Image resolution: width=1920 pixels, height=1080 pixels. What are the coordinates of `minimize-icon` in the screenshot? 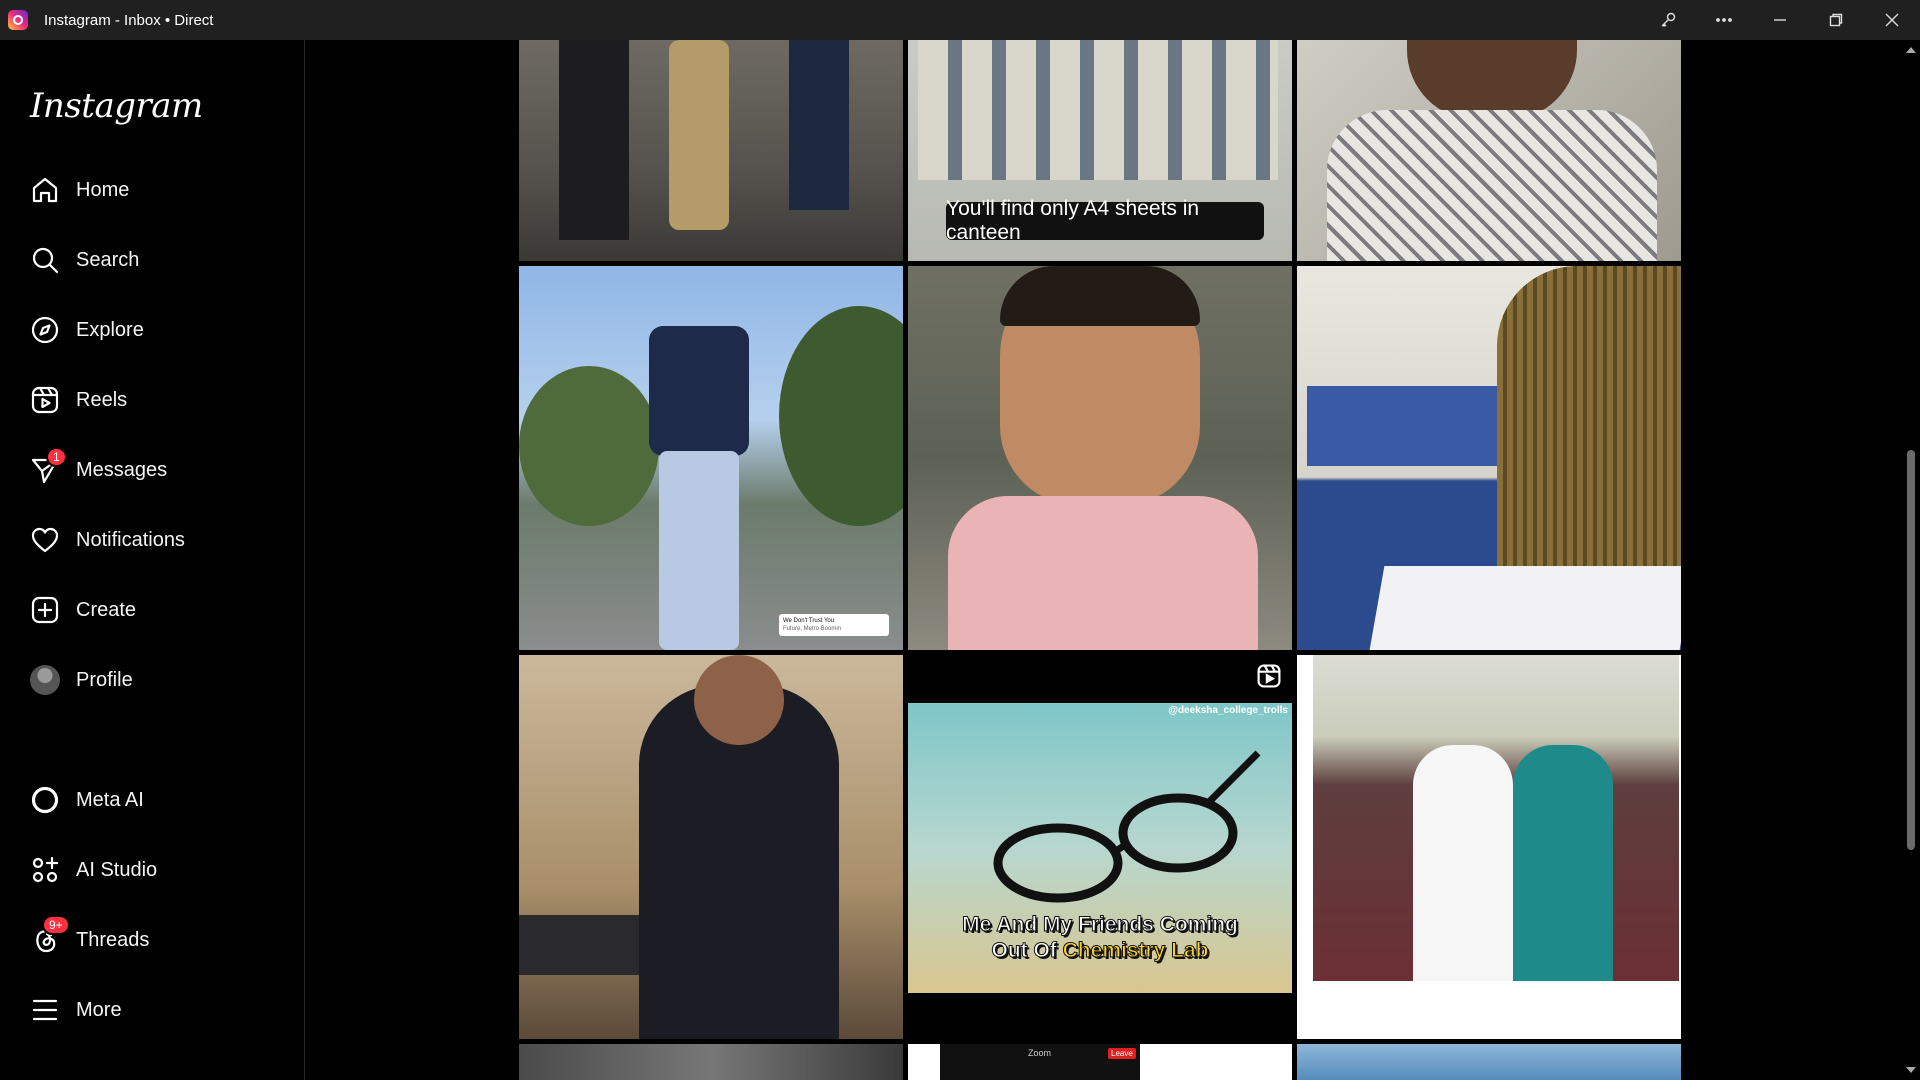 It's located at (1780, 20).